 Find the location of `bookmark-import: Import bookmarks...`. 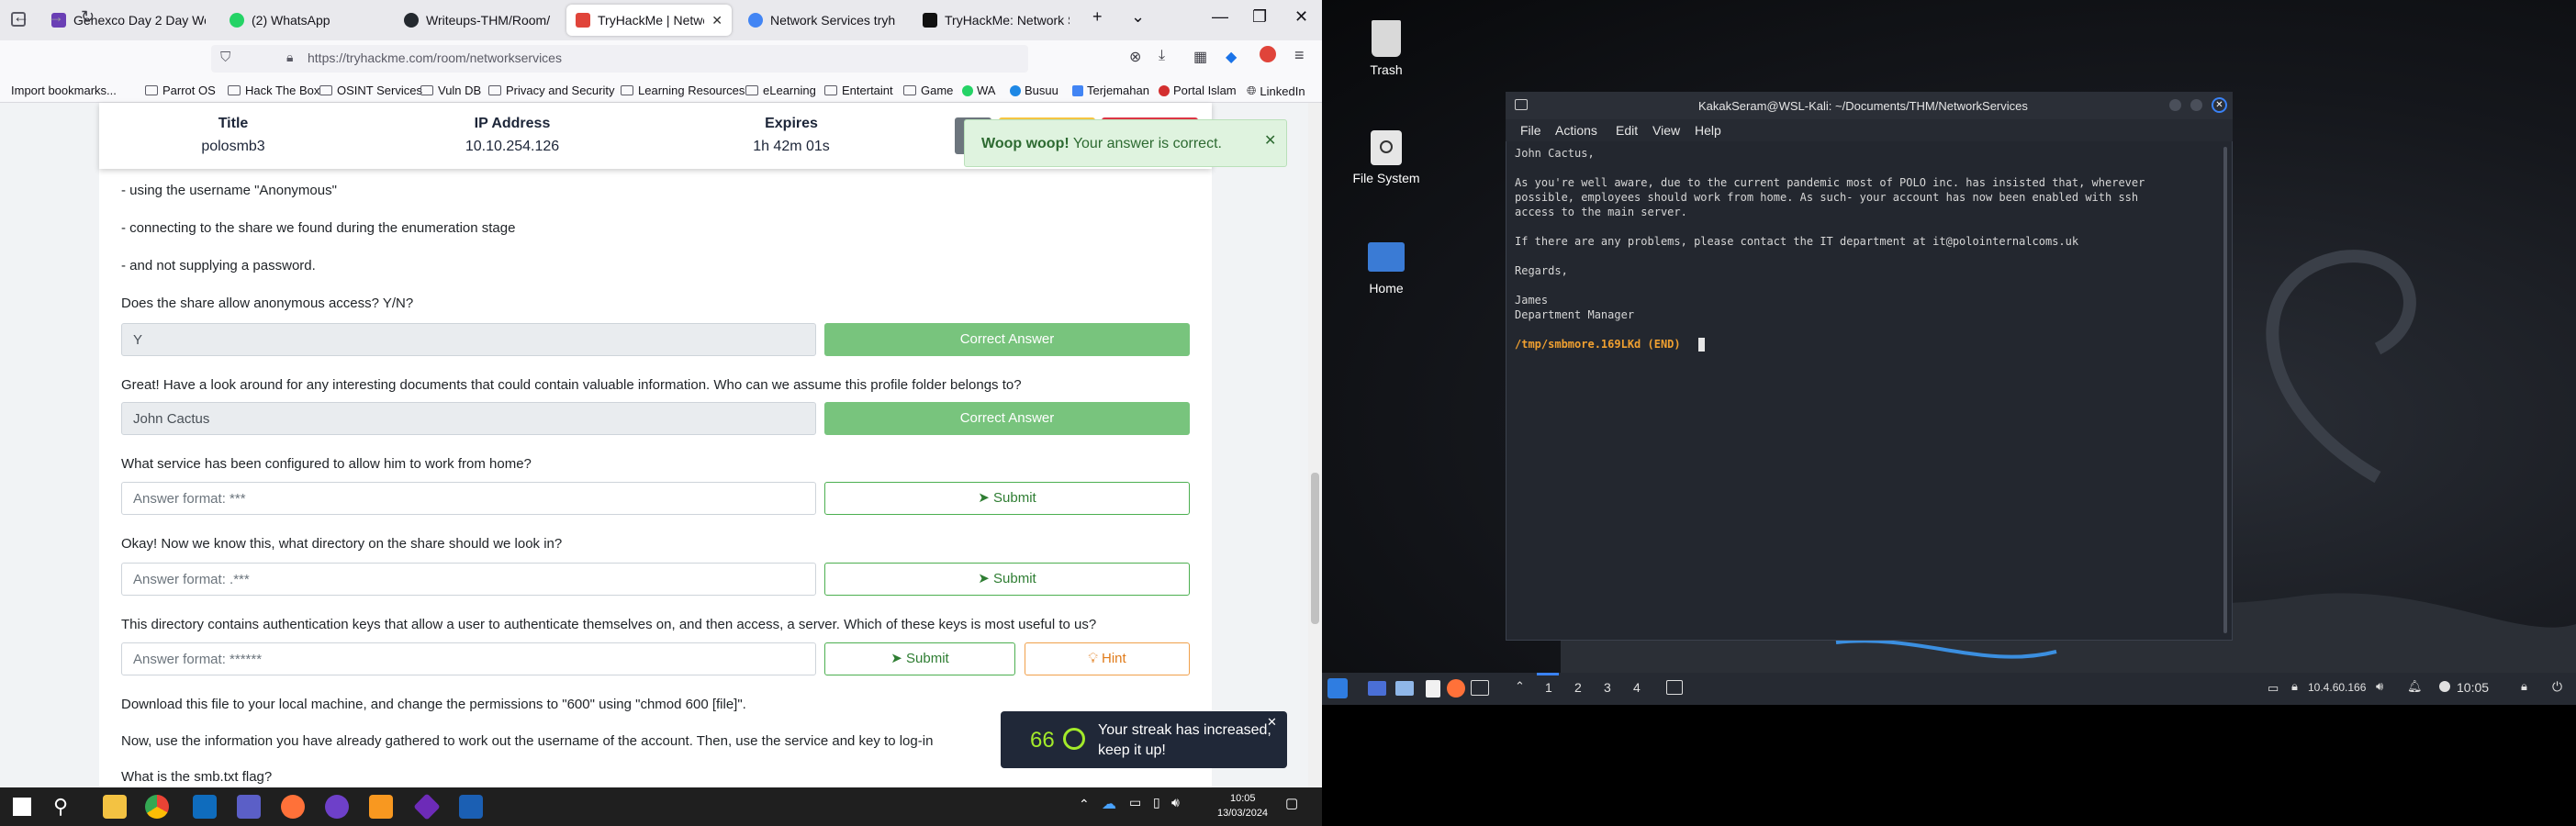

bookmark-import: Import bookmarks... is located at coordinates (64, 90).